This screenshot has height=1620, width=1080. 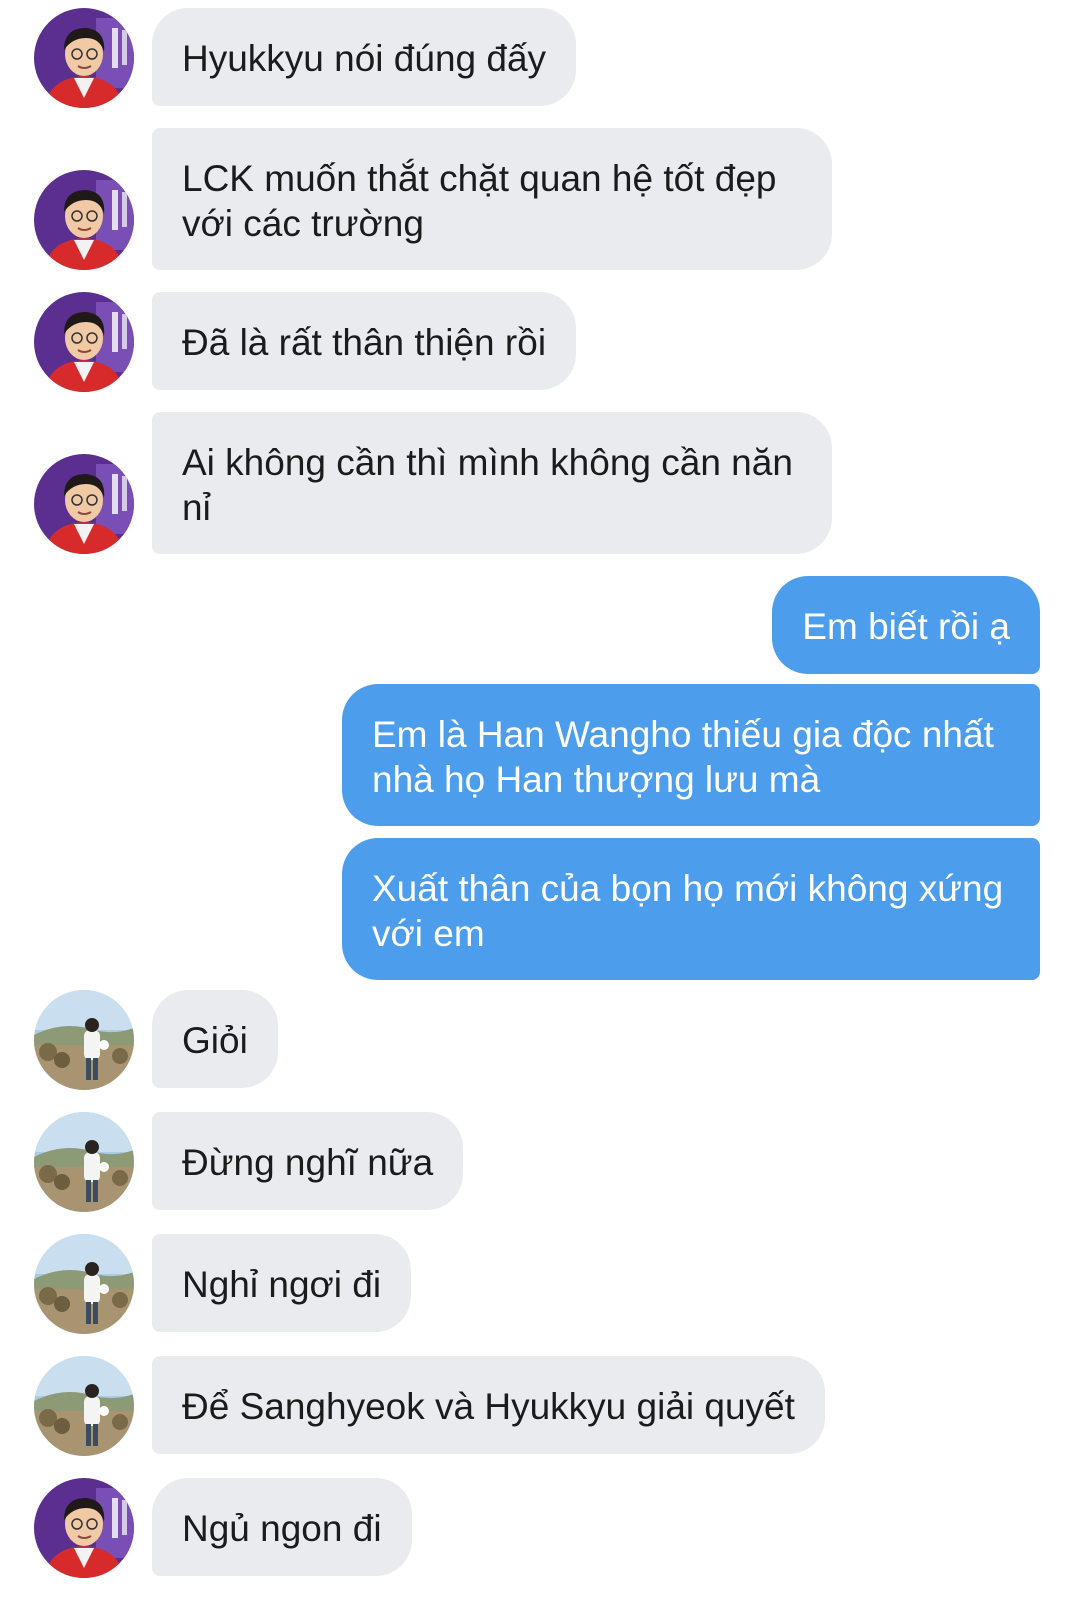 I want to click on message-text: Đã là rất thân thiện rồi, so click(x=364, y=342).